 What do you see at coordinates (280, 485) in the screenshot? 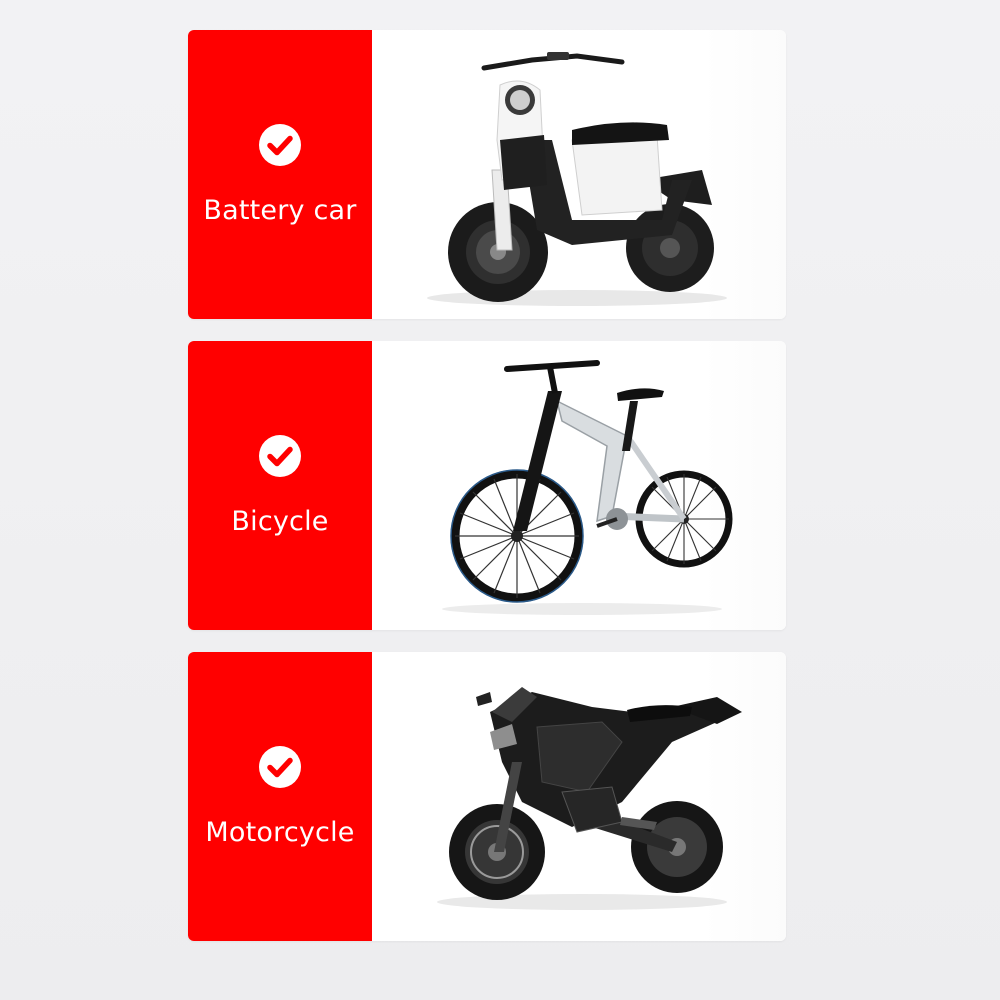
I see `label-panel: Bicycle` at bounding box center [280, 485].